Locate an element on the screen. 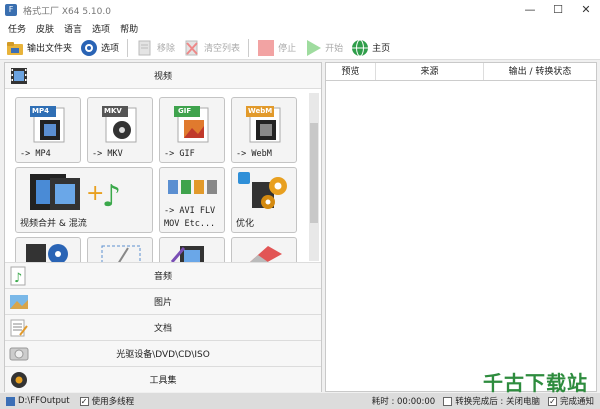 This screenshot has height=409, width=600. scrollbar-thumb is located at coordinates (314, 173).